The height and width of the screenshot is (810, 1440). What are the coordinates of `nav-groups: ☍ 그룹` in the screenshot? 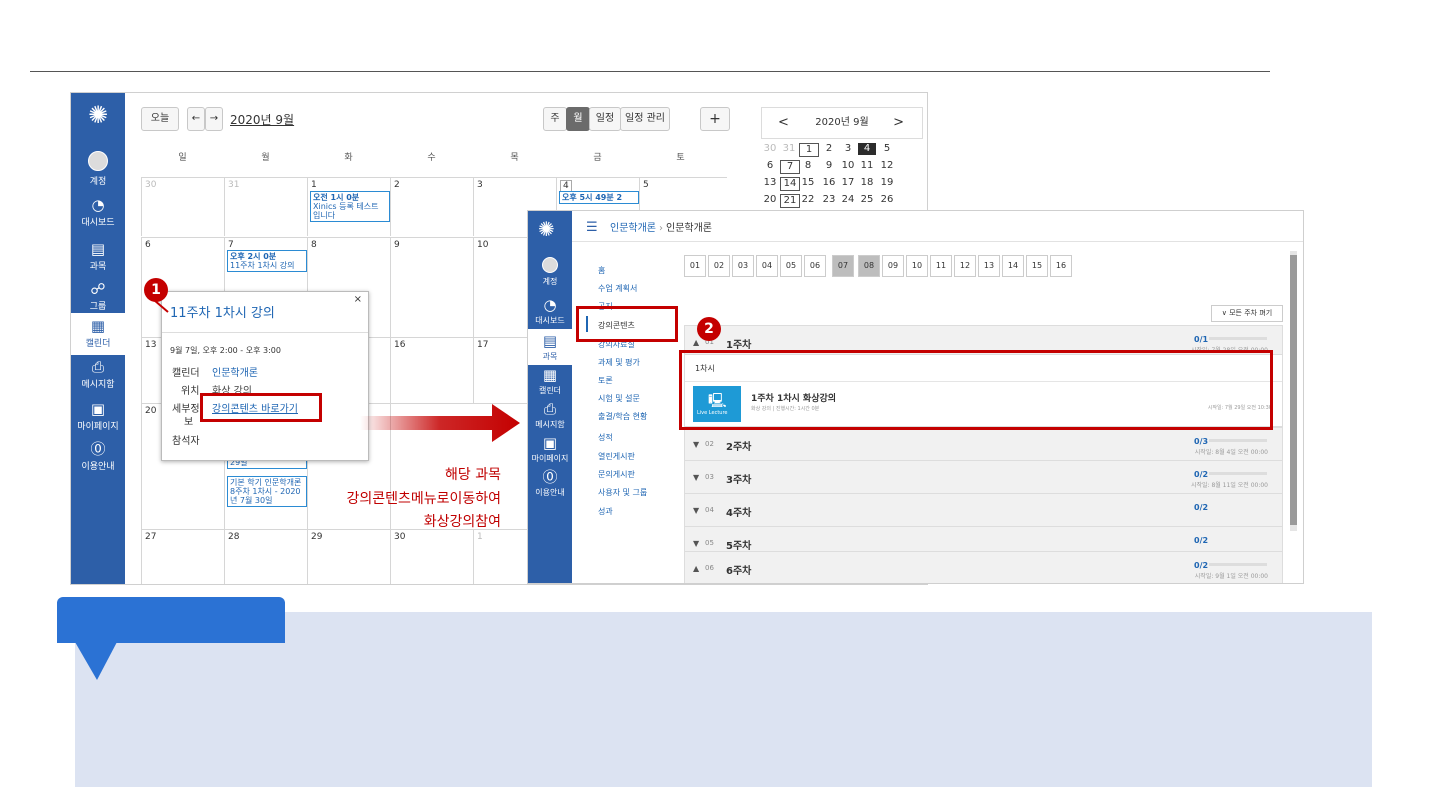 It's located at (98, 296).